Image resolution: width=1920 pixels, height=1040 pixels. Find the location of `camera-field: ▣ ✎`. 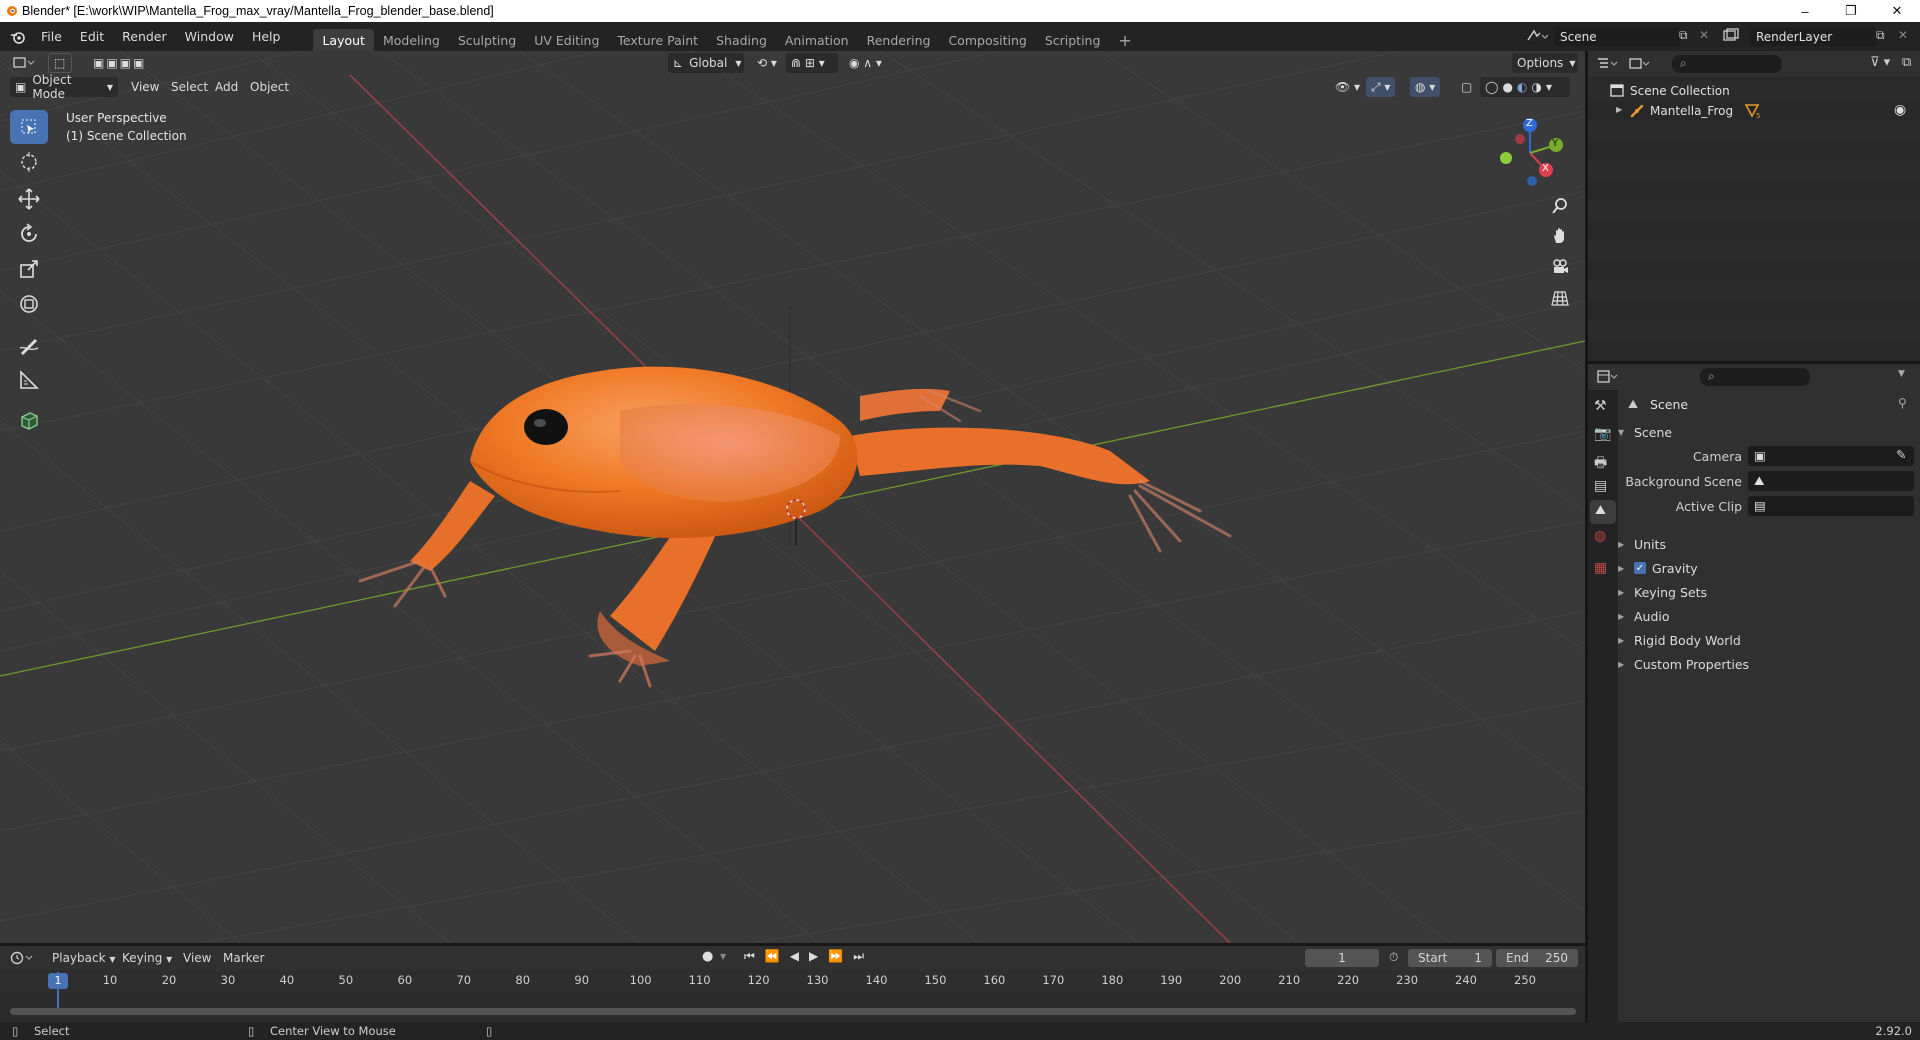

camera-field: ▣ ✎ is located at coordinates (1831, 456).